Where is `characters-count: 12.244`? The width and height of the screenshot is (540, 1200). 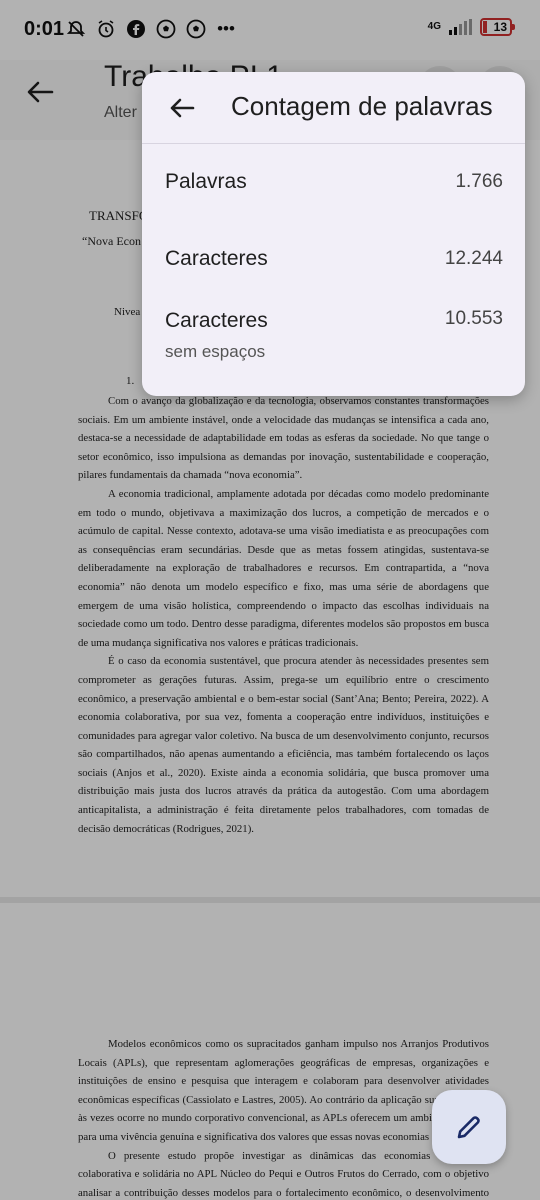
characters-count: 12.244 is located at coordinates (473, 258).